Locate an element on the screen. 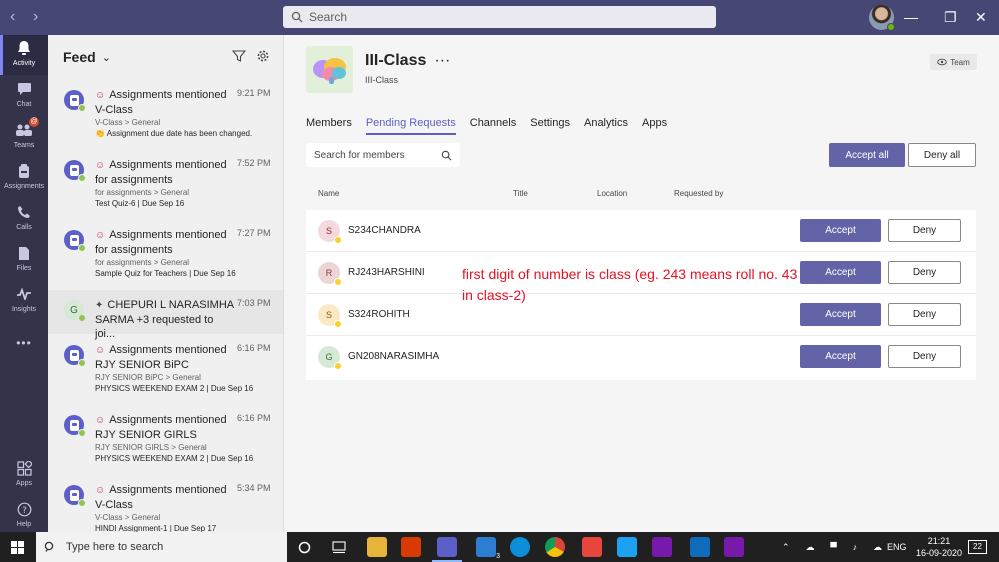  feed-title: Feed is located at coordinates (79, 57).